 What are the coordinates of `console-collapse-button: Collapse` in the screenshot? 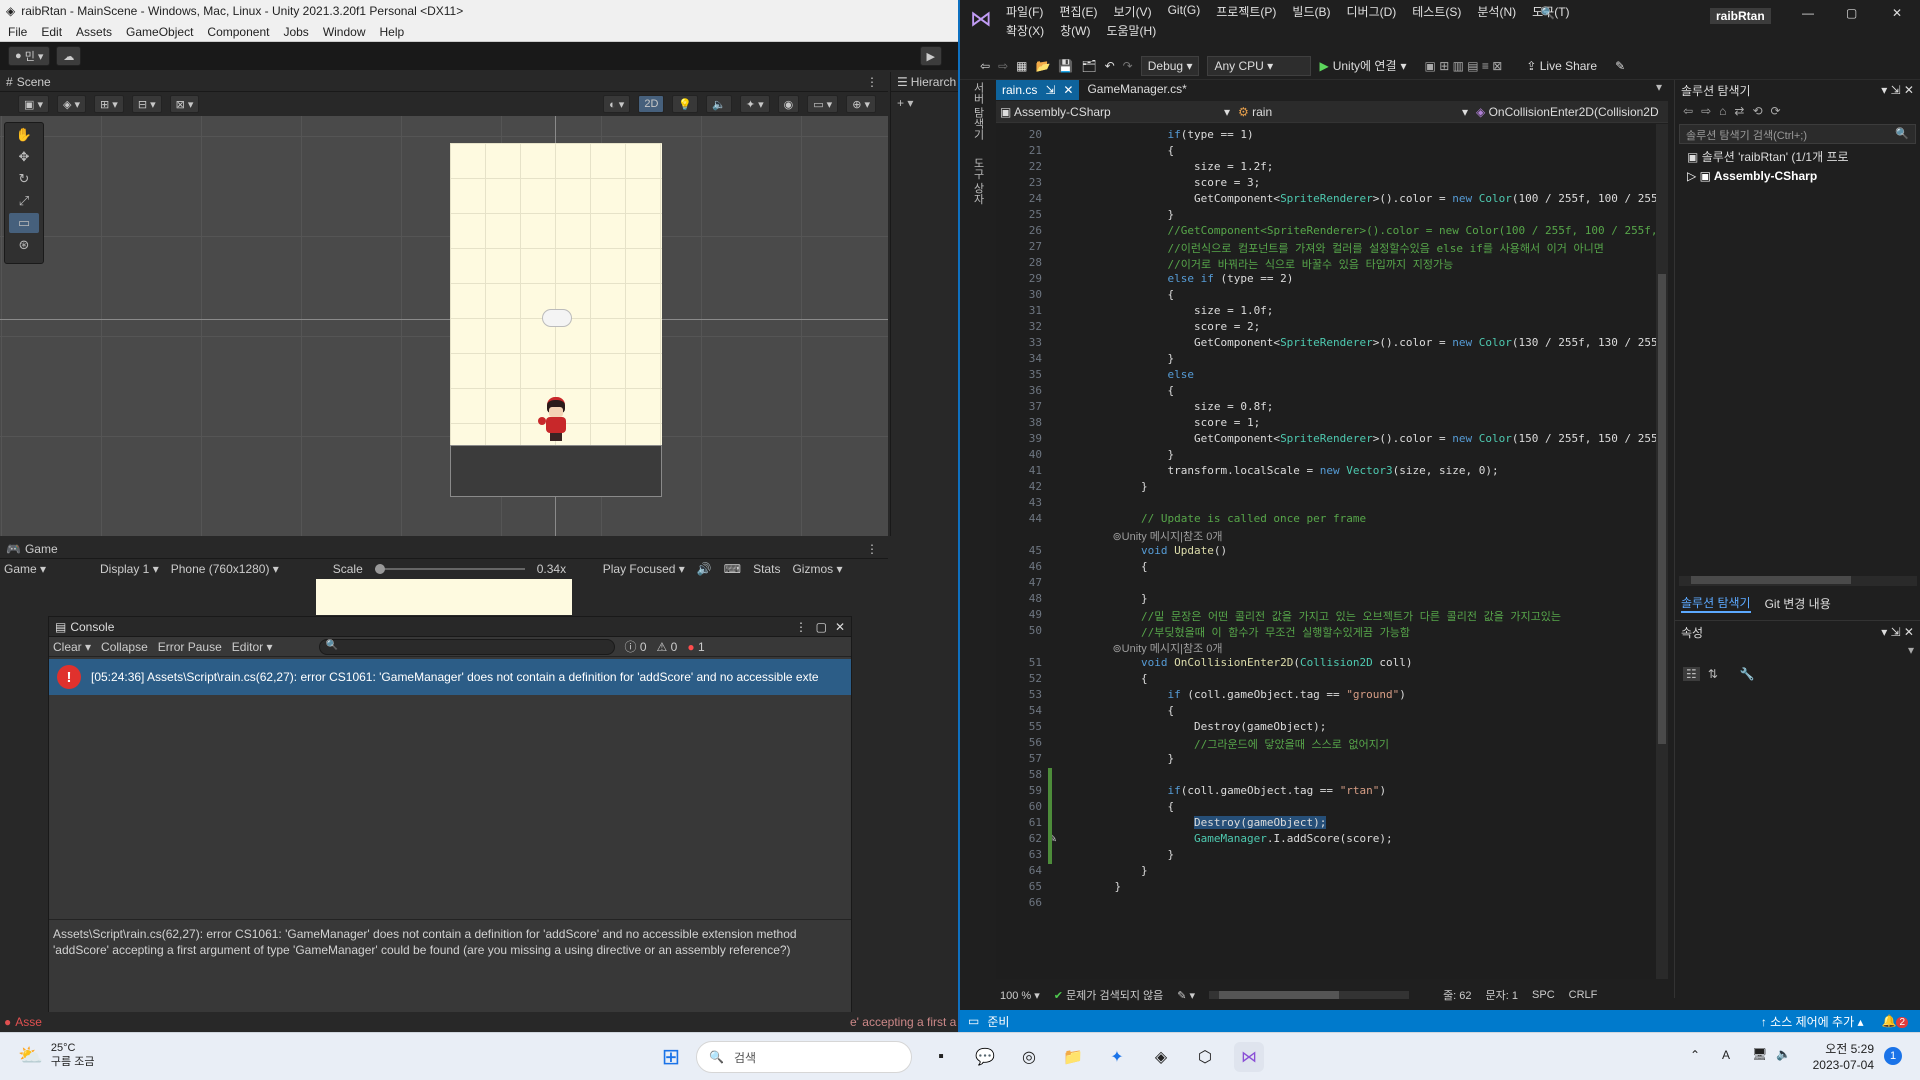 It's located at (124, 647).